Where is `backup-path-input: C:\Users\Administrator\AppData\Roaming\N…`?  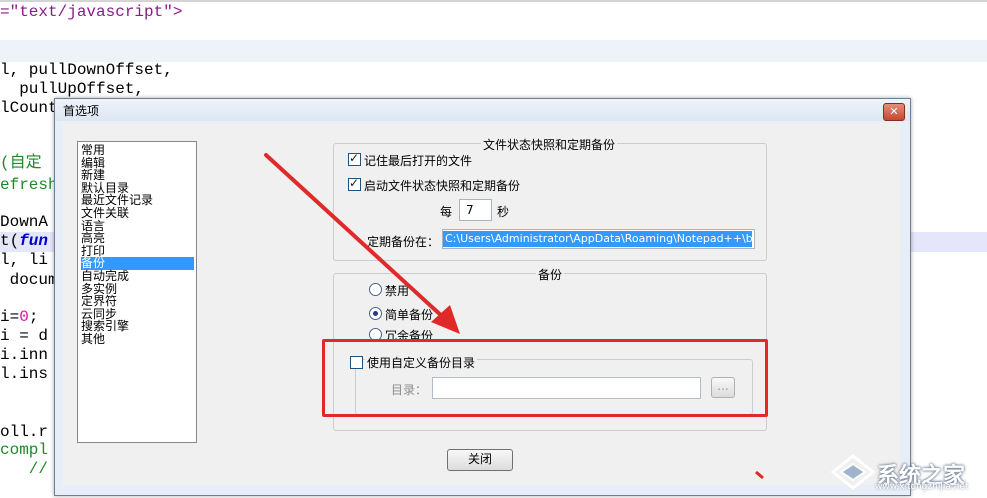 backup-path-input: C:\Users\Administrator\AppData\Roaming\N… is located at coordinates (598, 239).